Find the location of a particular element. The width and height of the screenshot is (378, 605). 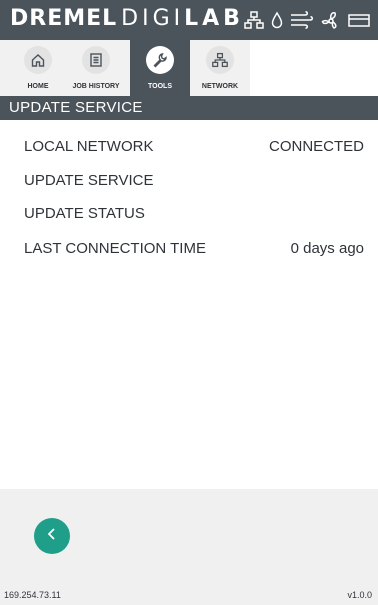

section-title: UPDATE SERVICE is located at coordinates (76, 107).